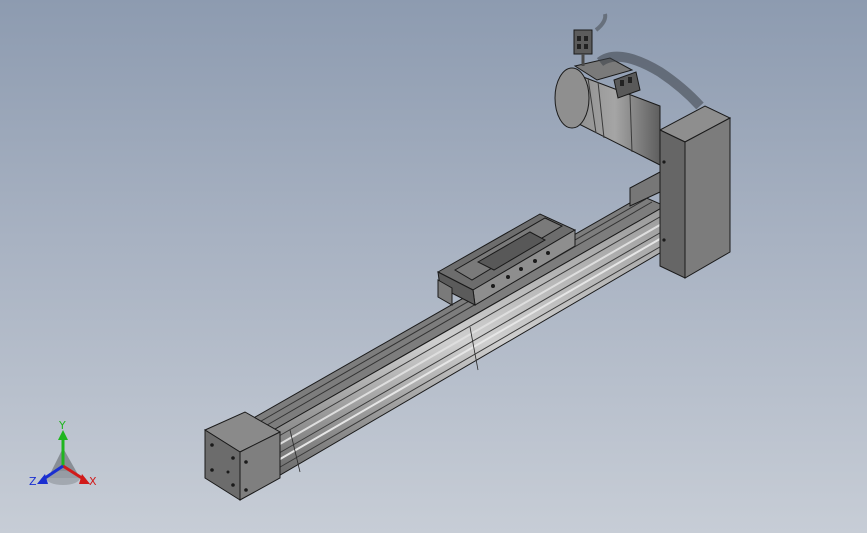  I want to click on y-axis-label: Y, so click(62, 425).